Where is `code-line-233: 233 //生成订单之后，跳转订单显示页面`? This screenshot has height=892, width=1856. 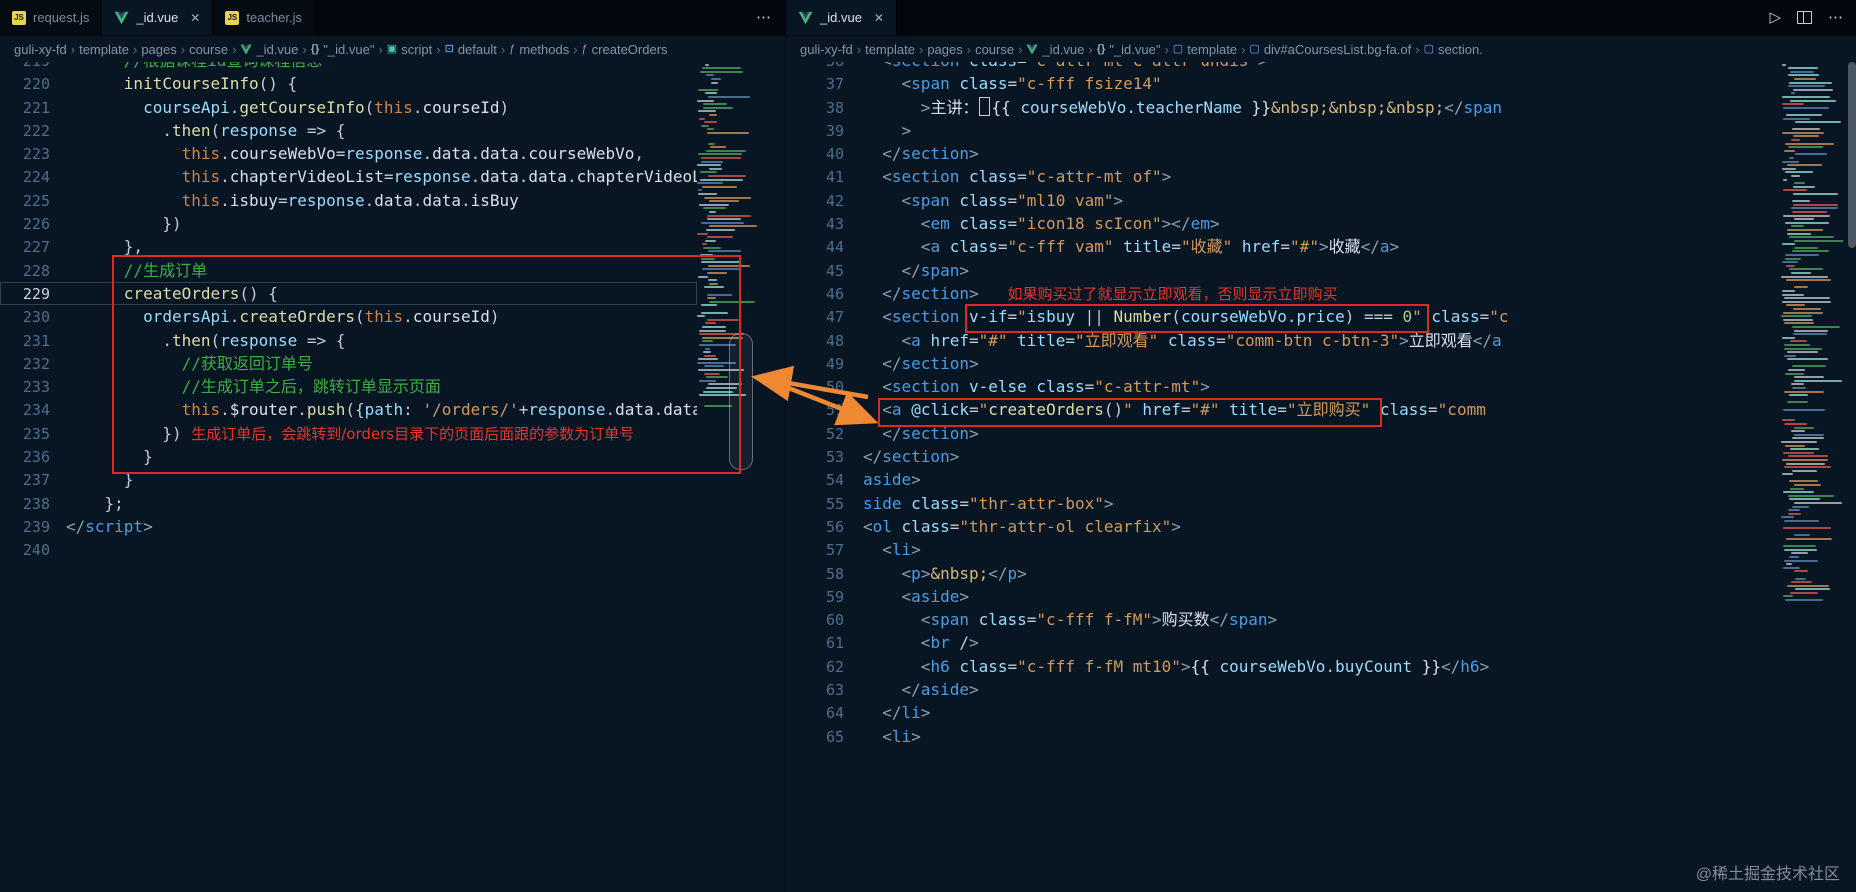 code-line-233: 233 //生成订单之后，跳转订单显示页面 is located at coordinates (348, 386).